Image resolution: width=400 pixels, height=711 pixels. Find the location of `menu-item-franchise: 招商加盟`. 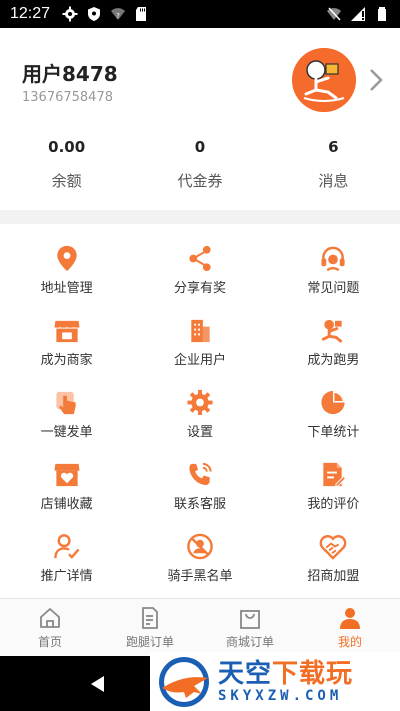

menu-item-franchise: 招商加盟 is located at coordinates (333, 548).